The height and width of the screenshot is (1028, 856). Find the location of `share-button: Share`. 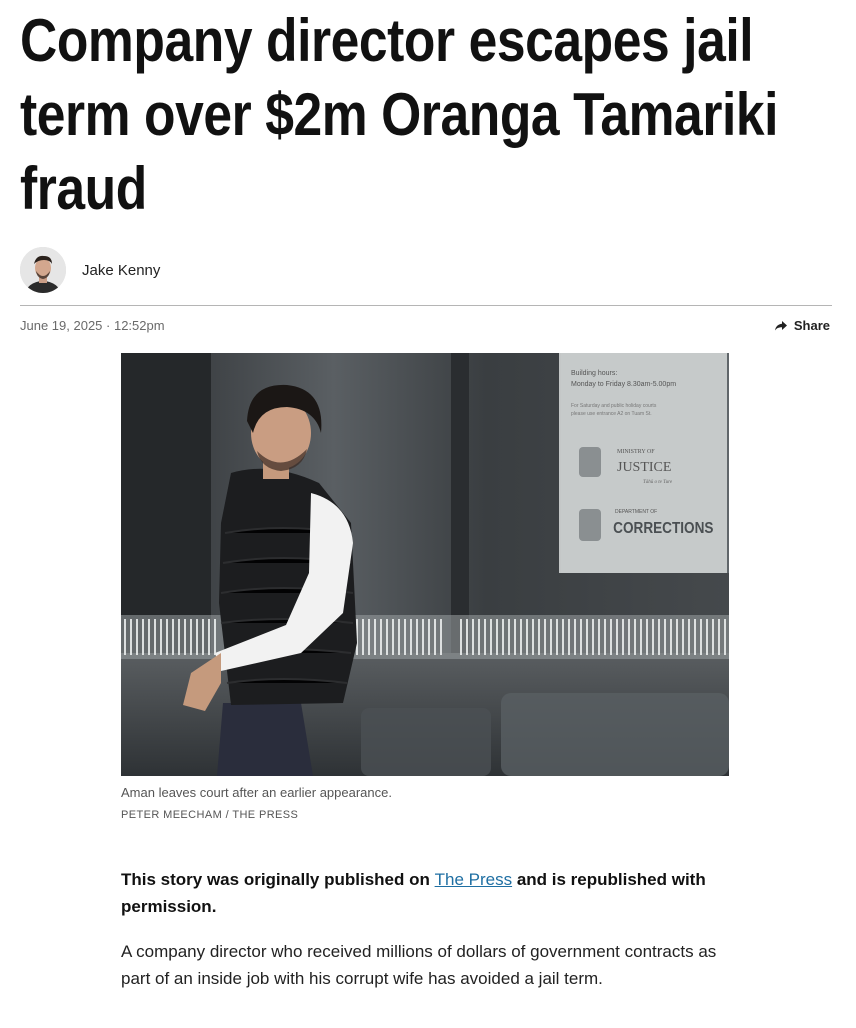

share-button: Share is located at coordinates (802, 325).